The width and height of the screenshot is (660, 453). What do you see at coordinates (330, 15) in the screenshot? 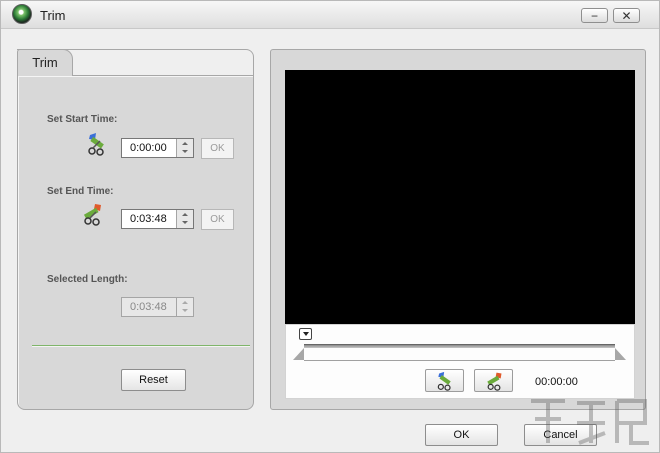
I see `title-bar: Trim − ✕` at bounding box center [330, 15].